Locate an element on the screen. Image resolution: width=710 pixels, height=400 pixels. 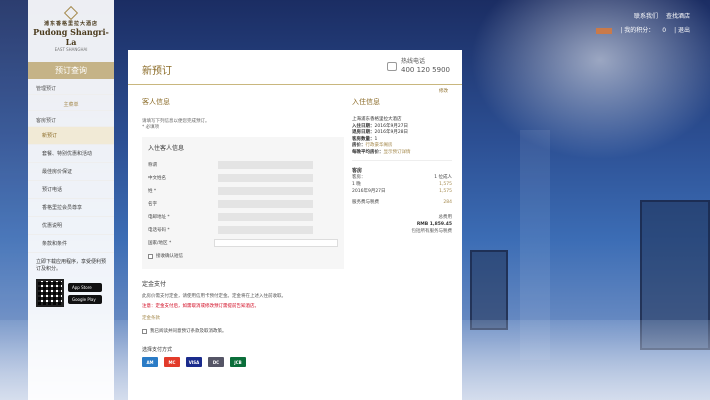
required-note: * 必填项 is located at coordinates (151, 127).